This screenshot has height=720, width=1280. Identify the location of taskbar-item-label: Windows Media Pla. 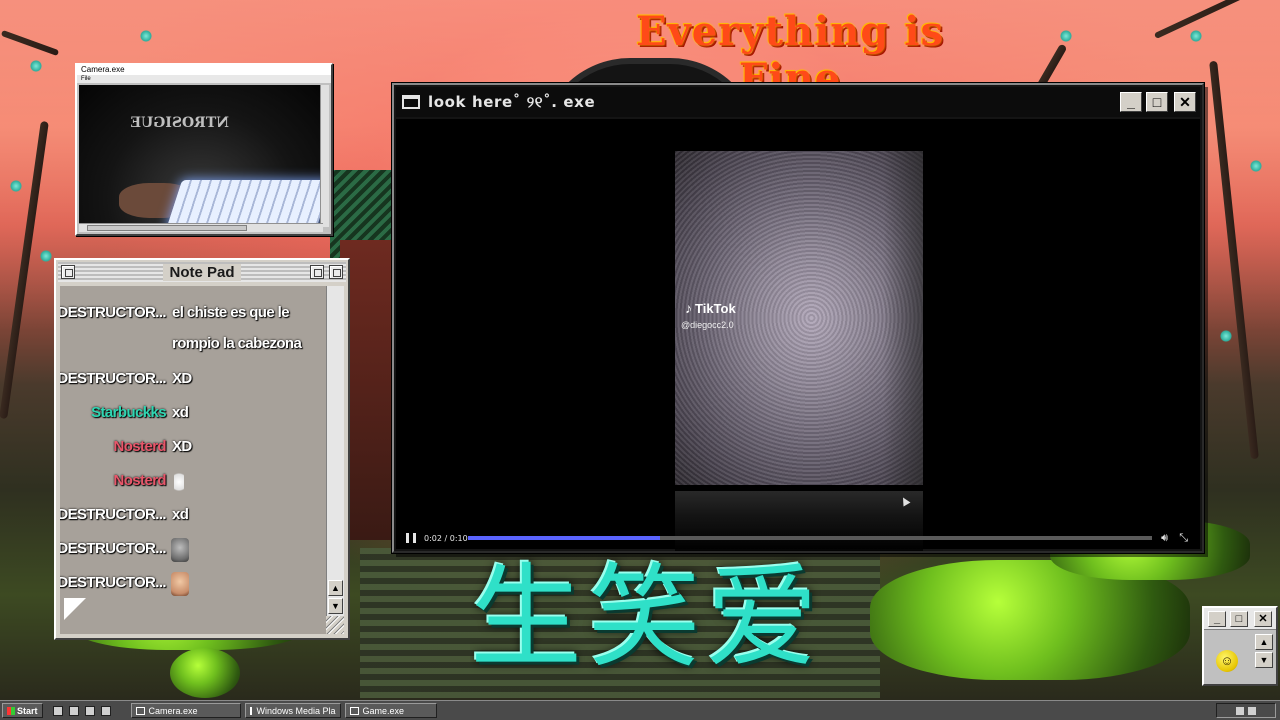
(296, 710).